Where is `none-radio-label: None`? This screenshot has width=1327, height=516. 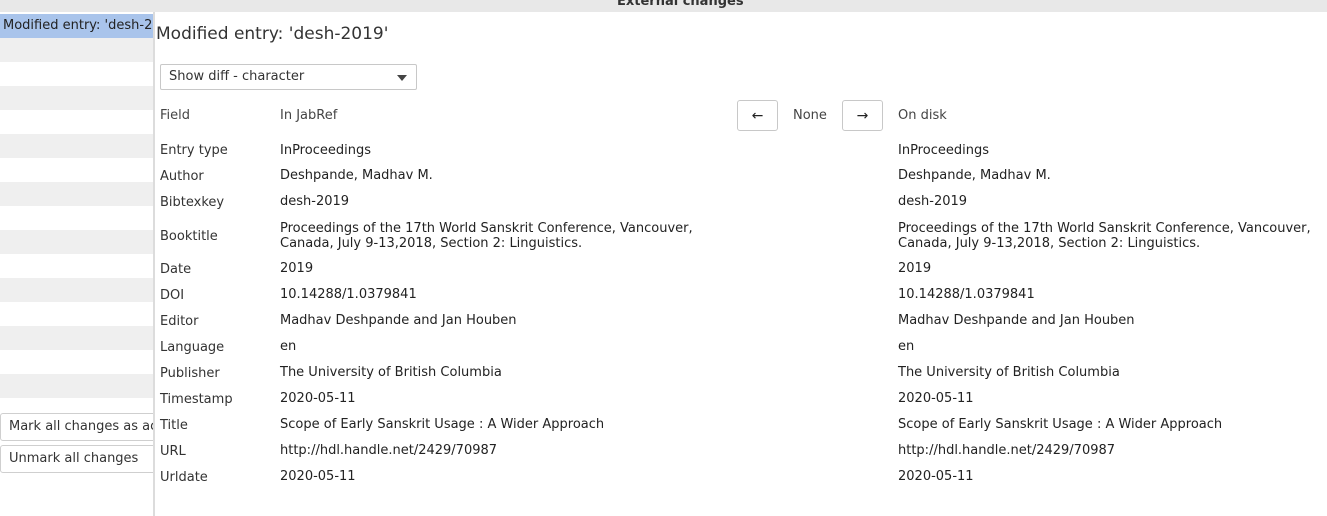
none-radio-label: None is located at coordinates (810, 115).